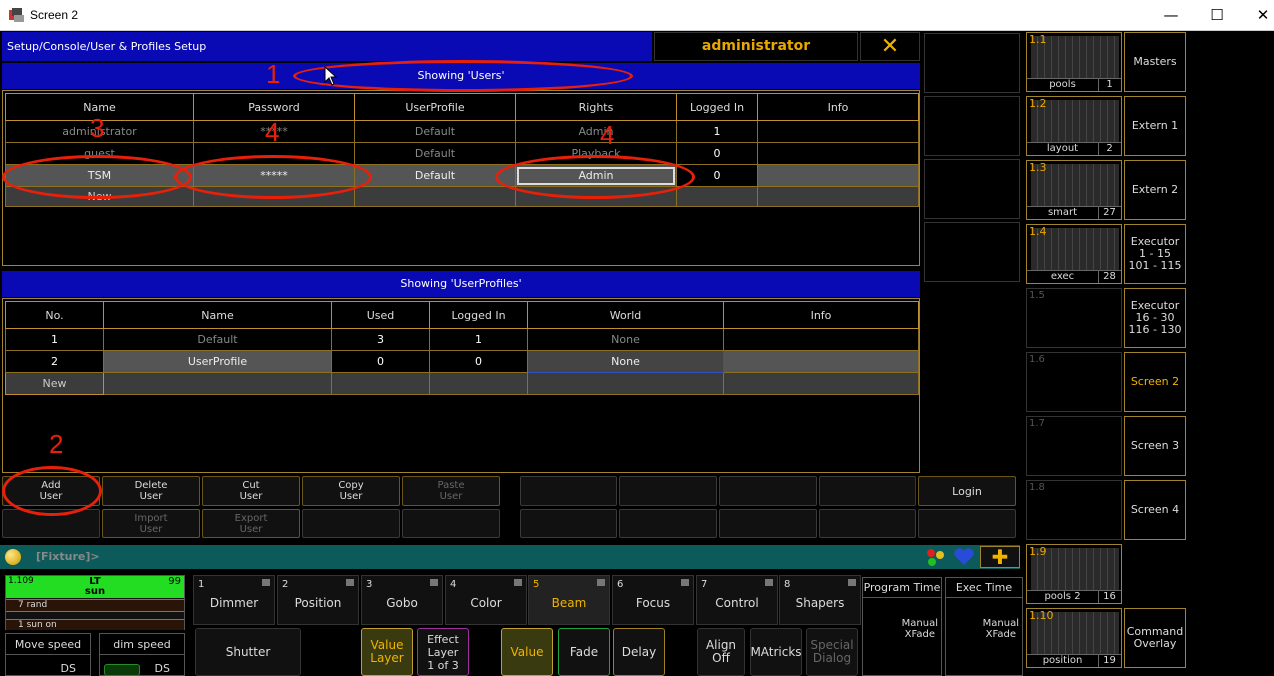 This screenshot has height=676, width=1274. I want to click on heart-icon, so click(964, 557).